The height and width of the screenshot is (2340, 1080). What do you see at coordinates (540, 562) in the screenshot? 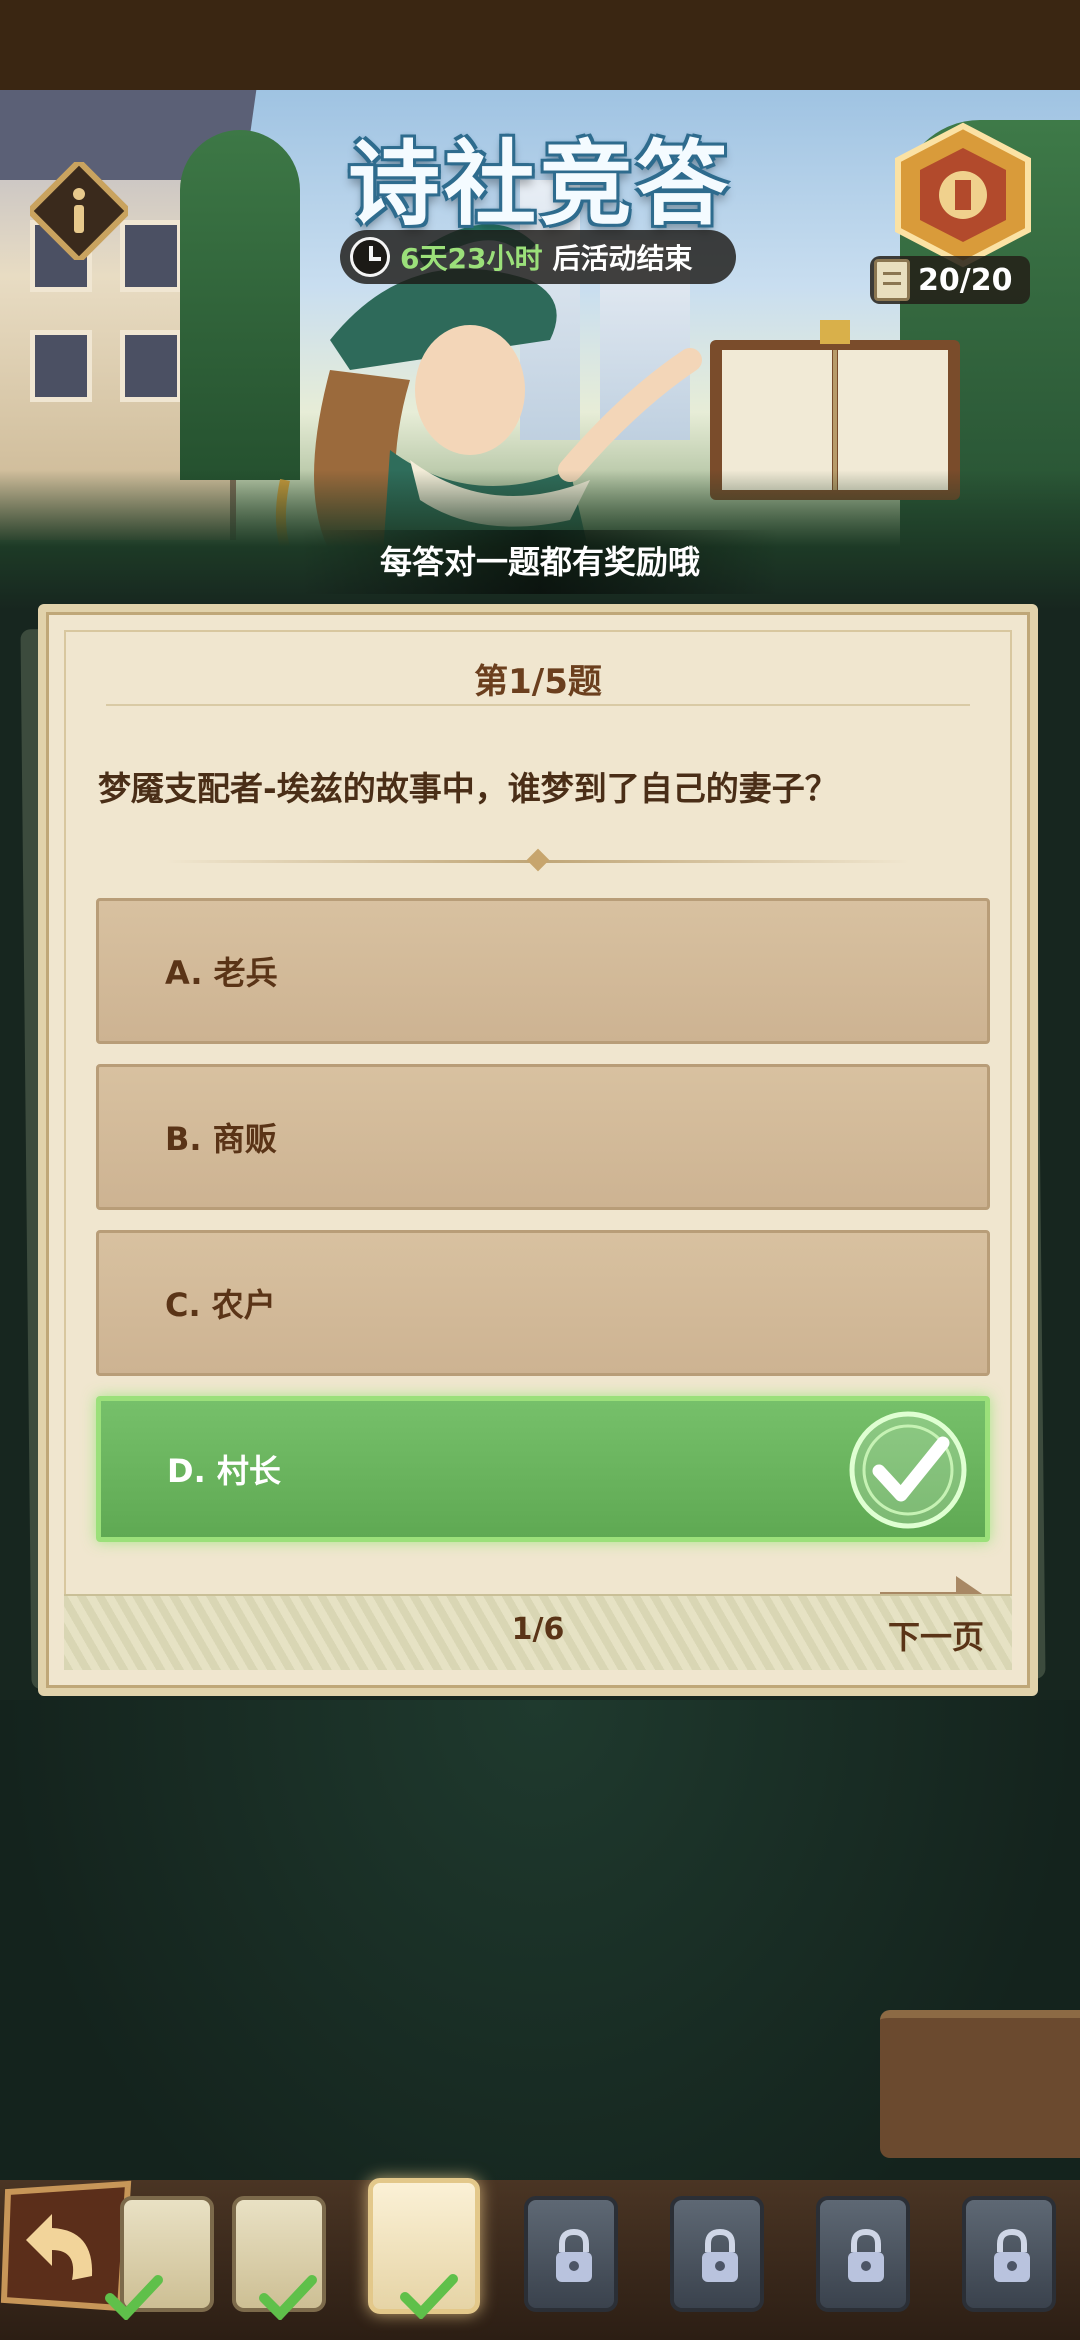
I see `reward-tip: 每答对一题都有奖励哦` at bounding box center [540, 562].